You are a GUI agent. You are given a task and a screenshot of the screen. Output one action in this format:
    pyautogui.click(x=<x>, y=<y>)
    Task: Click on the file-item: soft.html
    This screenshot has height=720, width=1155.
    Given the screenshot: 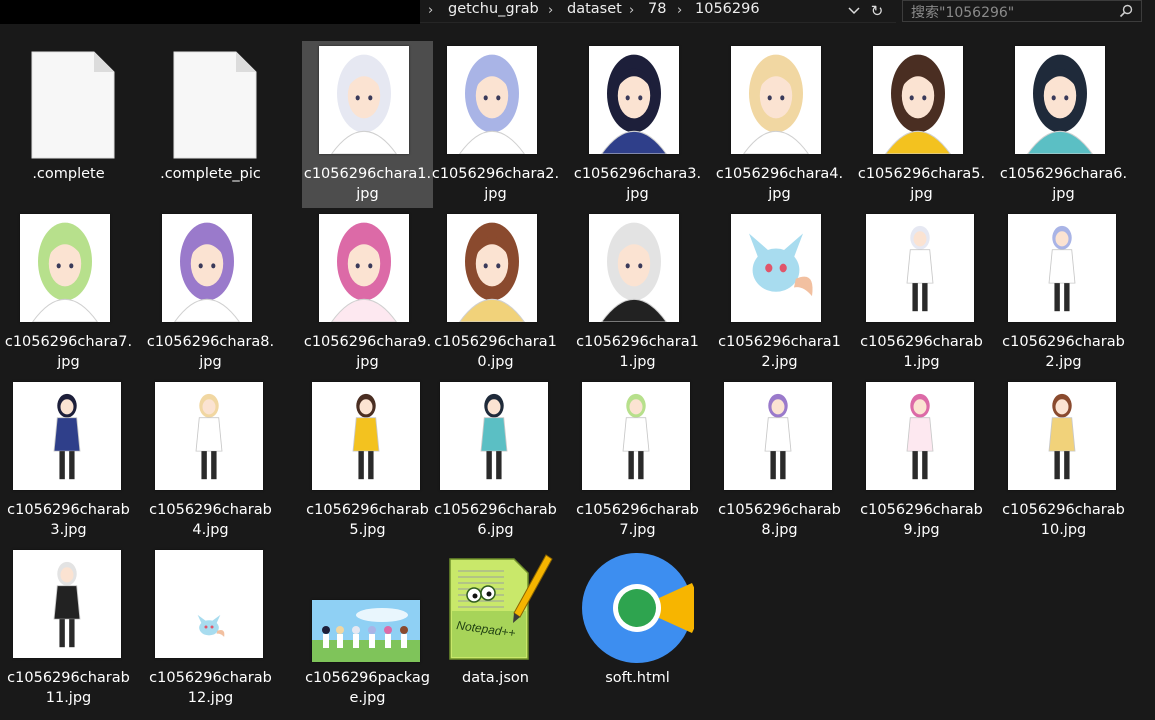 What is the action you would take?
    pyautogui.click(x=637, y=628)
    